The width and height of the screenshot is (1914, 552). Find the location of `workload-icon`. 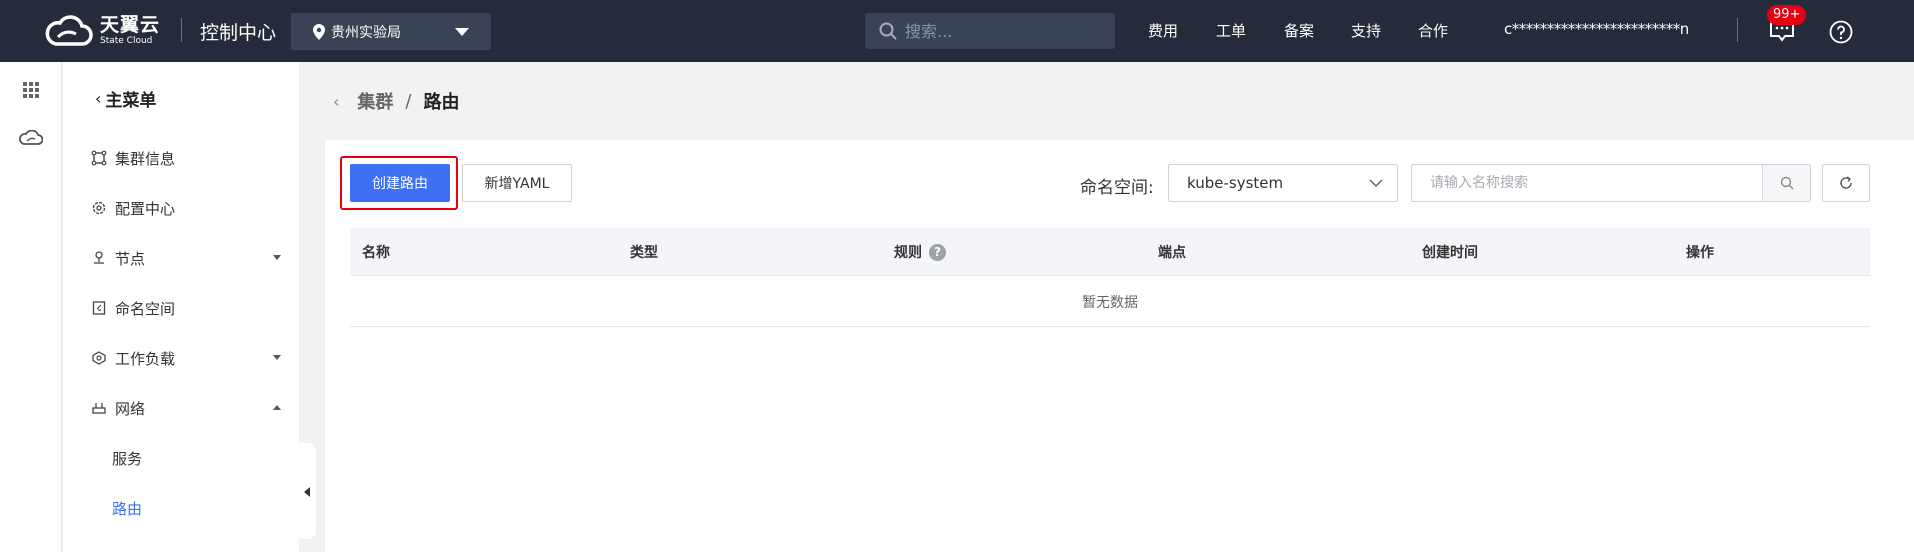

workload-icon is located at coordinates (99, 358).